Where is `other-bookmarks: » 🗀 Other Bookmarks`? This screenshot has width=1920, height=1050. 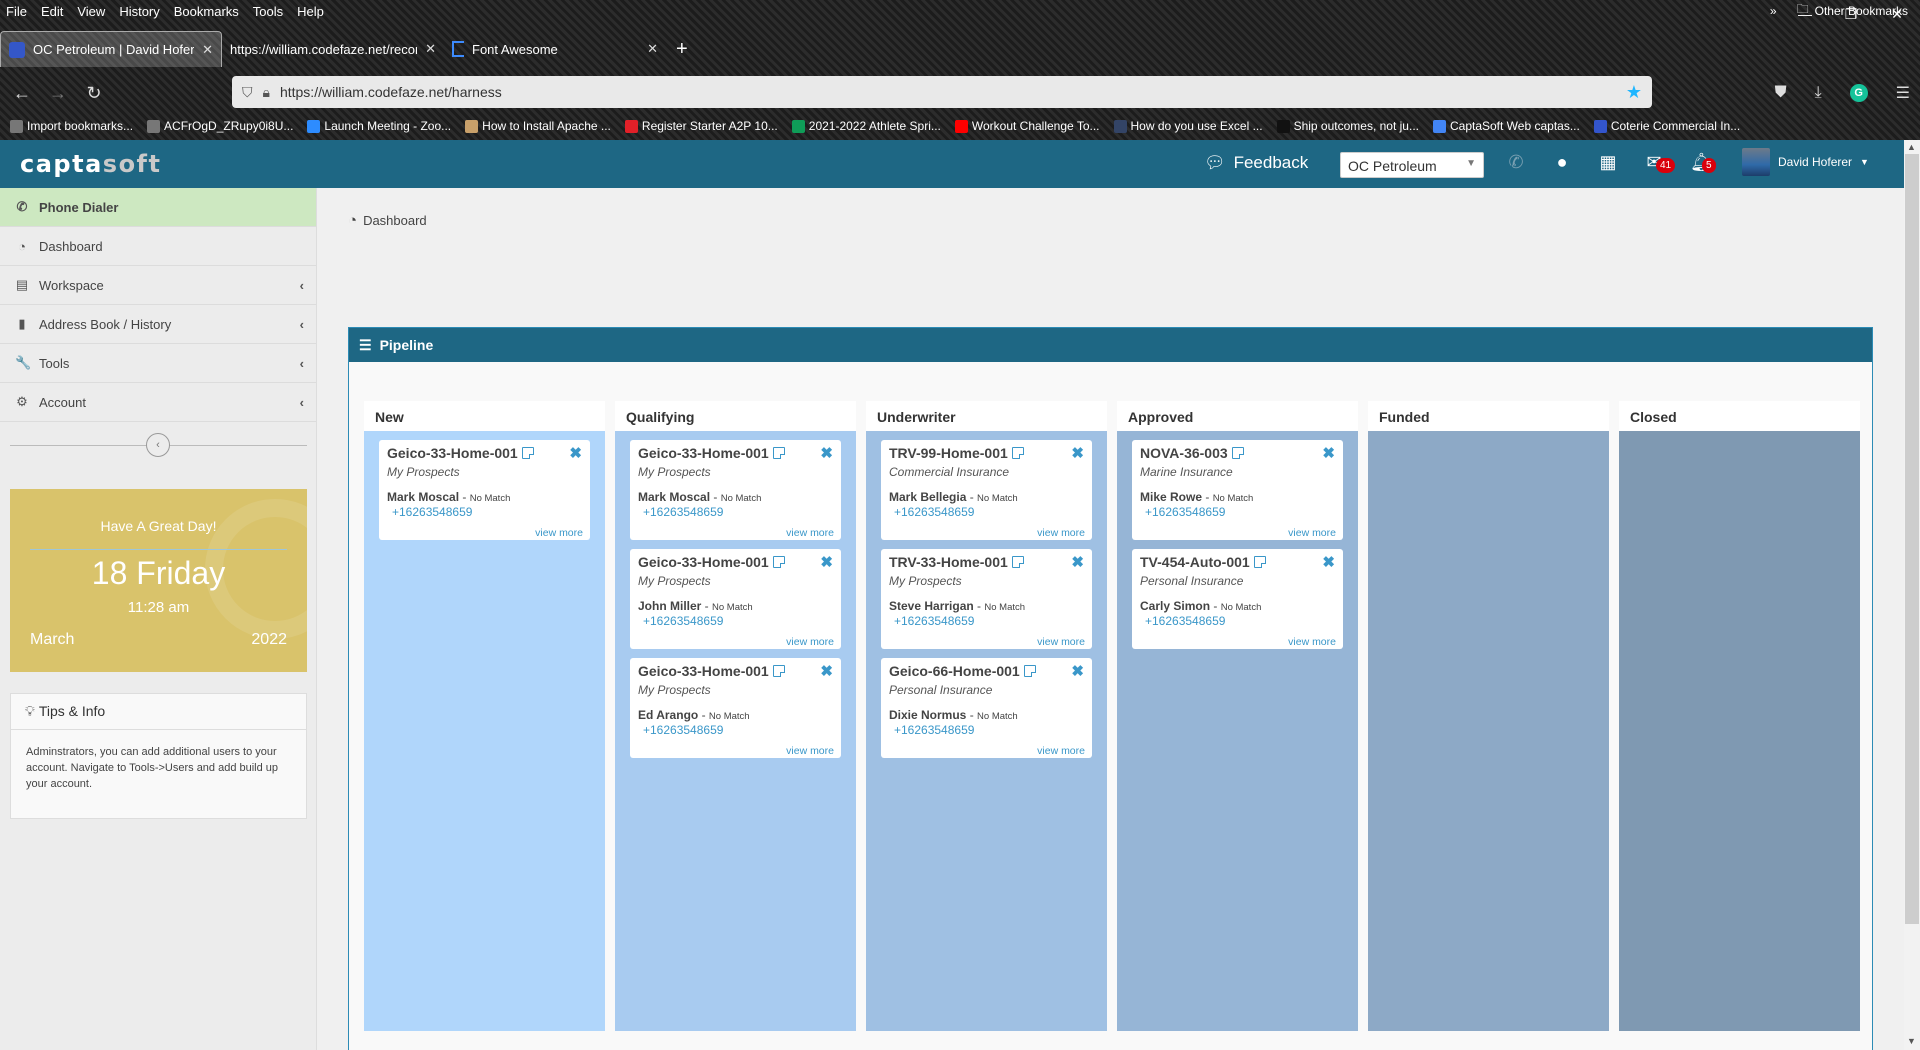
other-bookmarks: » 🗀 Other Bookmarks is located at coordinates (1839, 10).